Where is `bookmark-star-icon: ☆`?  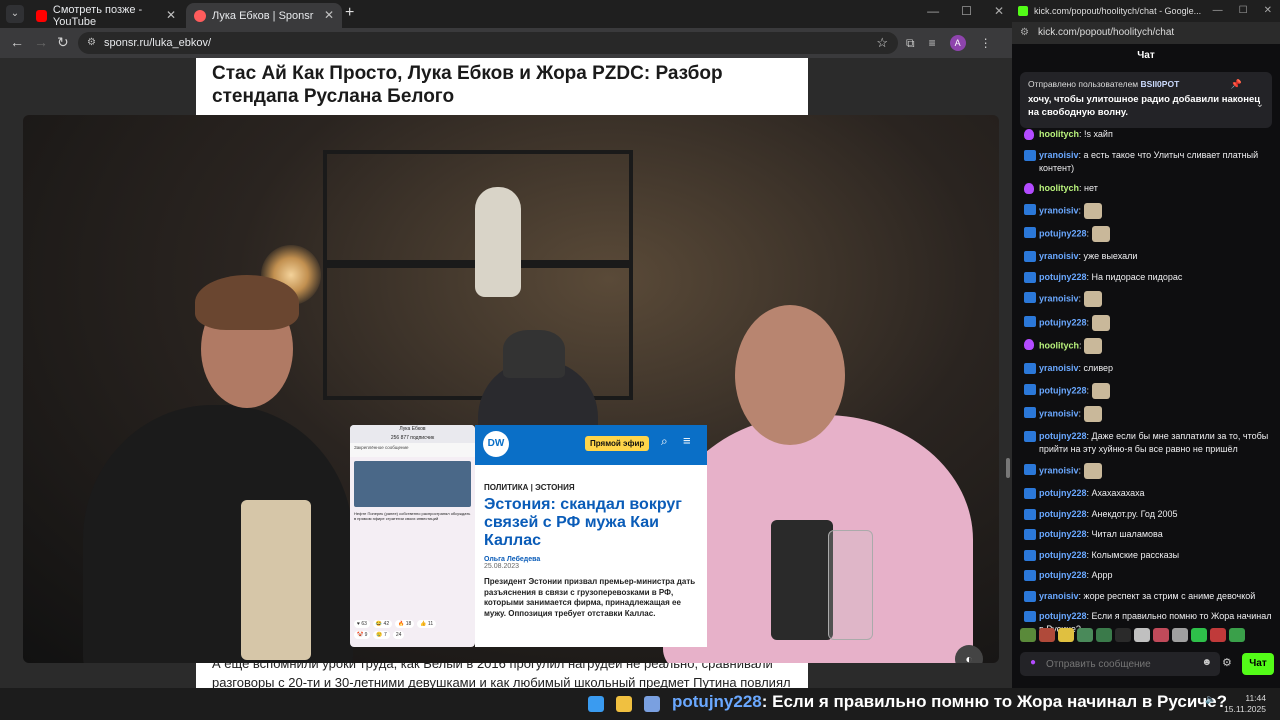 bookmark-star-icon: ☆ is located at coordinates (882, 43).